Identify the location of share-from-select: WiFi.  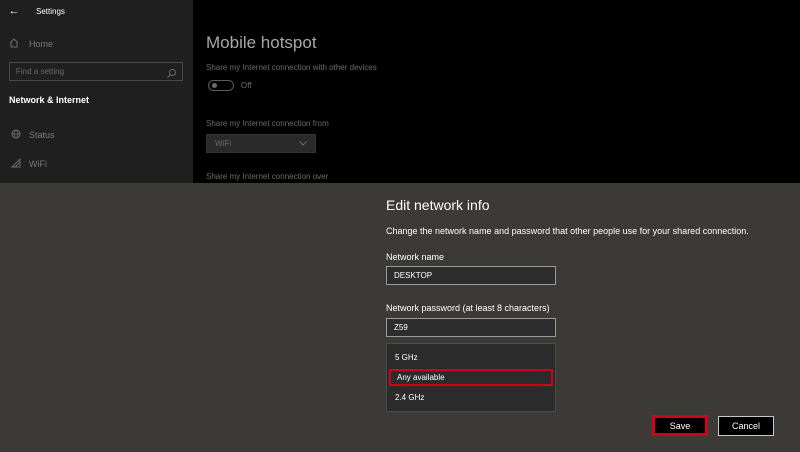
(261, 143).